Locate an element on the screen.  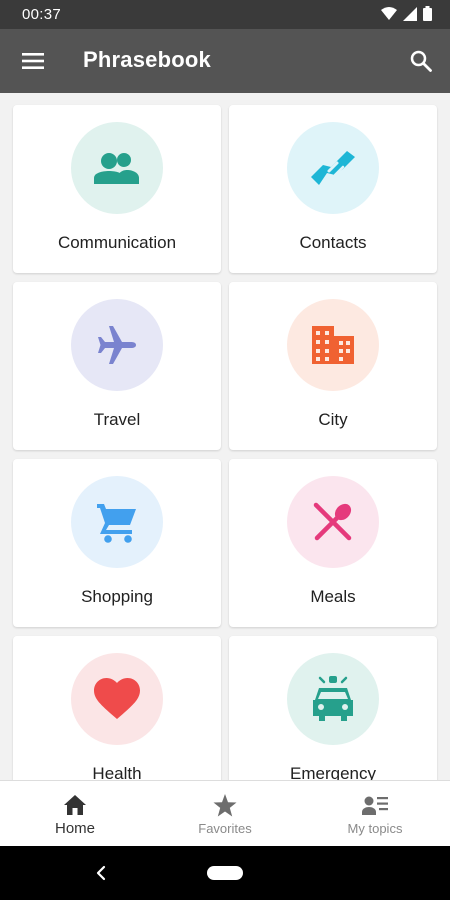
back-button is located at coordinates (101, 873).